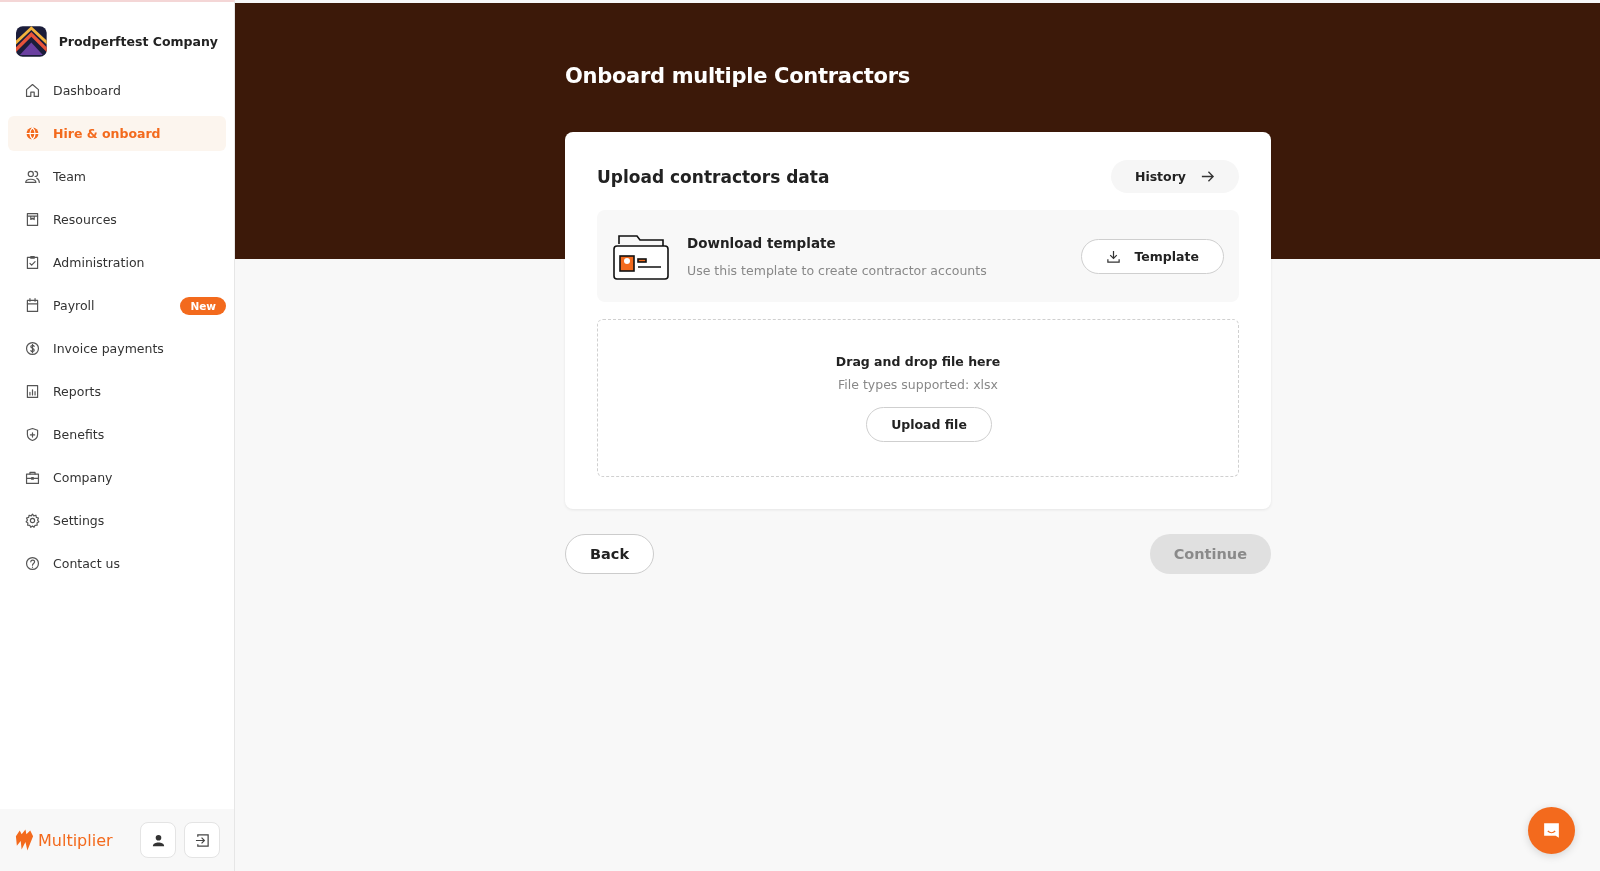  What do you see at coordinates (713, 176) in the screenshot?
I see `card-title: Upload contractors data` at bounding box center [713, 176].